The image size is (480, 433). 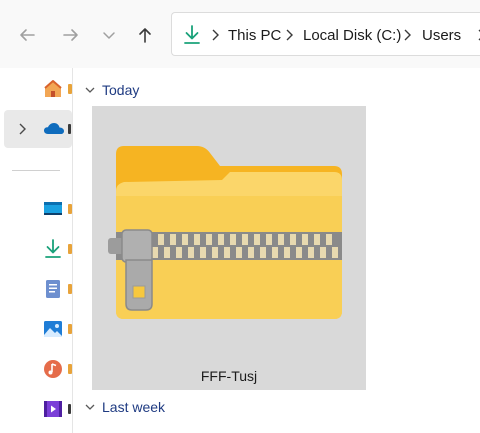 I want to click on pictures-icon, so click(x=53, y=329).